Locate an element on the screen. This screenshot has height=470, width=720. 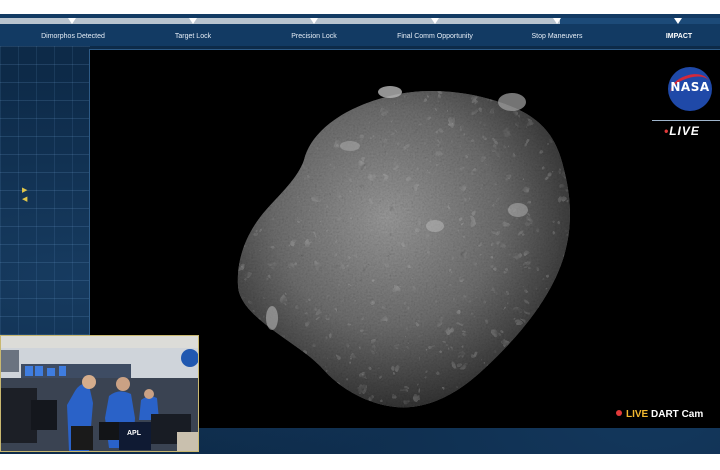
timeline-label-impact: IMPACT is located at coordinates (679, 36).